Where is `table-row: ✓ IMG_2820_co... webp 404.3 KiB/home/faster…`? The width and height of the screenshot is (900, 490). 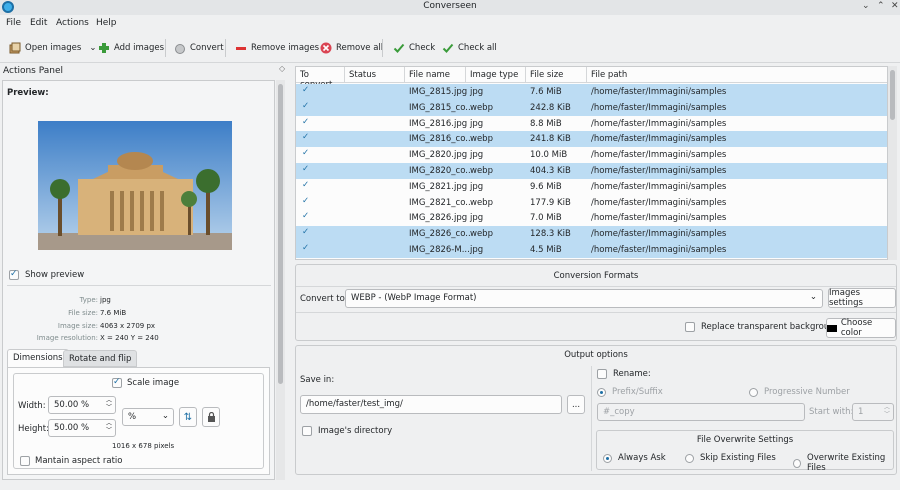
table-row: ✓ IMG_2820_co... webp 404.3 KiB/home/faster… is located at coordinates (591, 171).